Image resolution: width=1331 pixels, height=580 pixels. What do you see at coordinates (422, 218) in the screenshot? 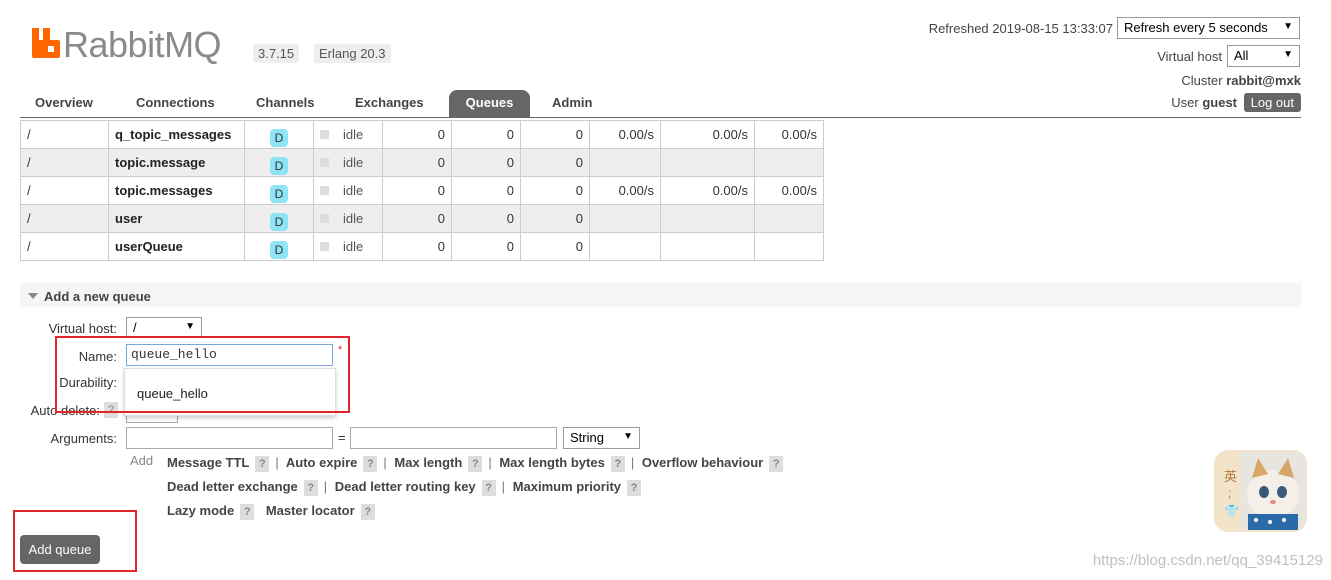
I see `table-row: / user Didle 0 0 0` at bounding box center [422, 218].